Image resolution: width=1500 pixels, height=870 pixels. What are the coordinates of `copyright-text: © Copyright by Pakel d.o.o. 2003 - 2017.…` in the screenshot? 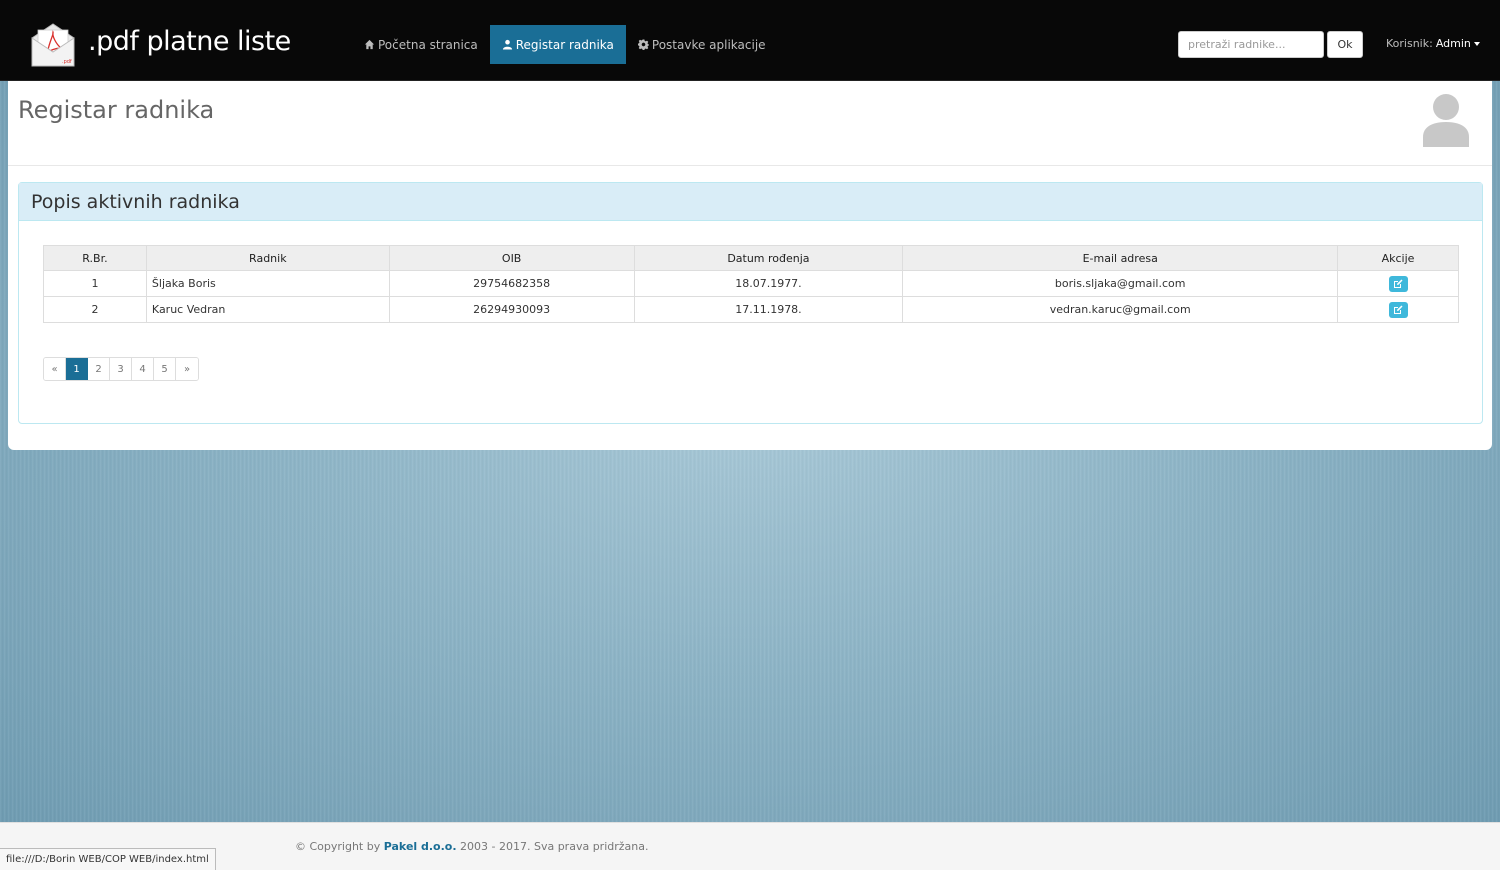 It's located at (472, 846).